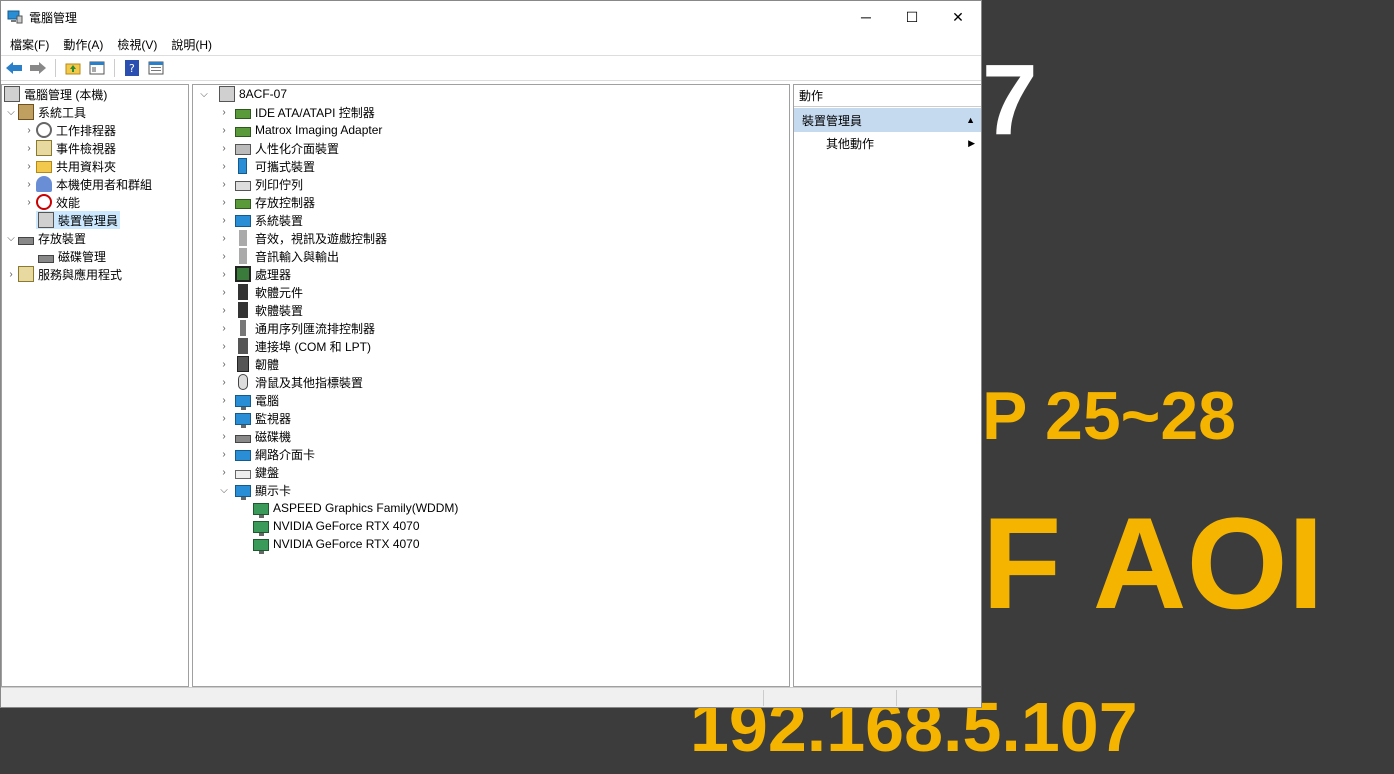  I want to click on forward-arrow-icon, so click(38, 68).